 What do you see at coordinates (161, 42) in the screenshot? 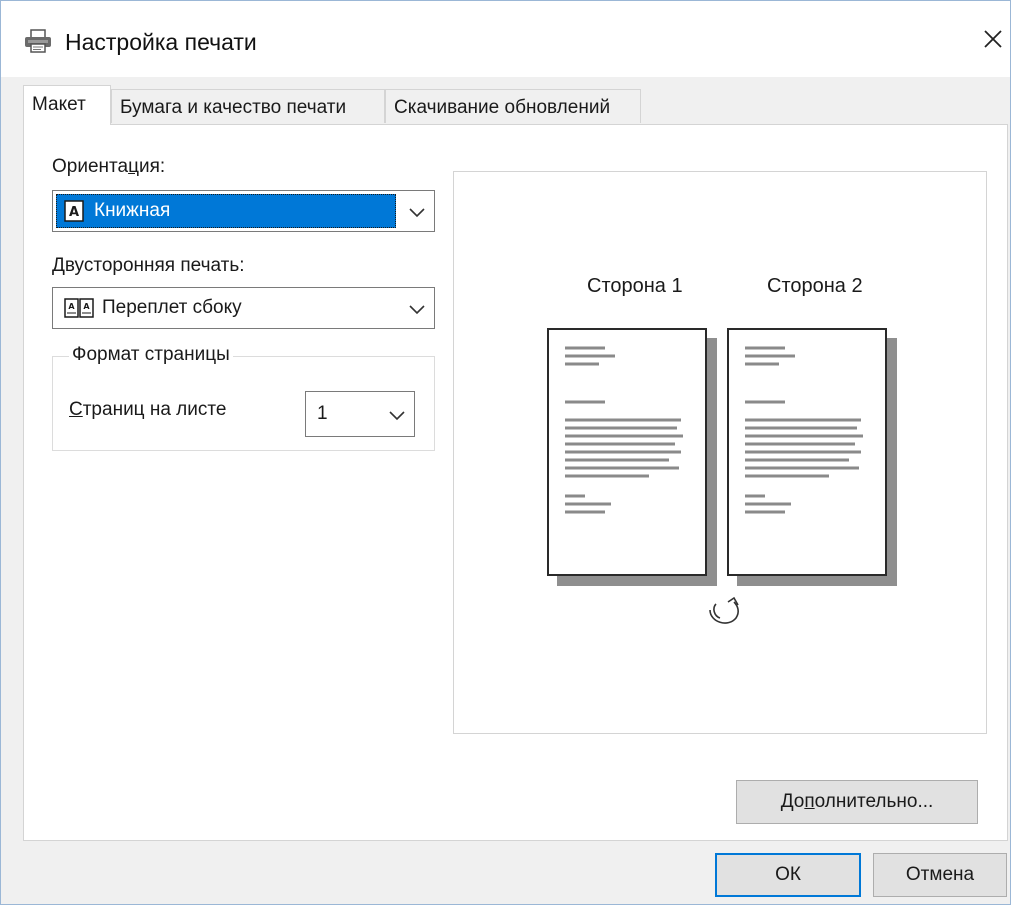
I see `window-title: Настройка печати` at bounding box center [161, 42].